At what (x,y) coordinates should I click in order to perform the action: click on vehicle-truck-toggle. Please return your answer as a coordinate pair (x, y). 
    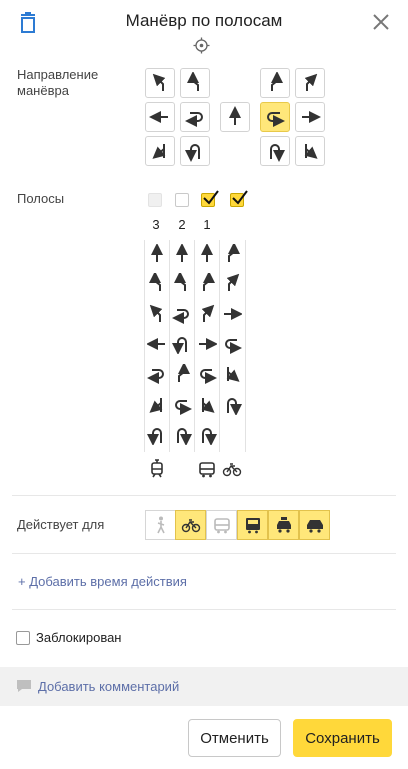
    Looking at the image, I should click on (252, 525).